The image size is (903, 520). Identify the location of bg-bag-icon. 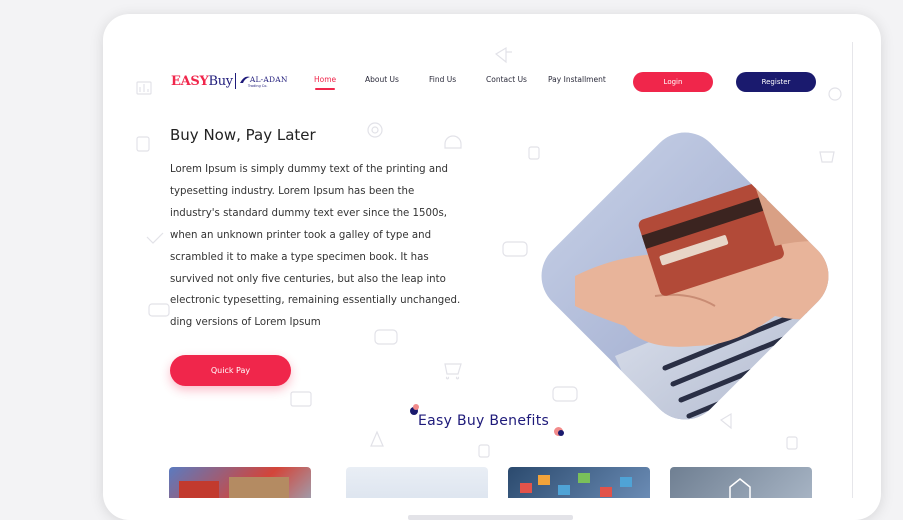
(143, 144).